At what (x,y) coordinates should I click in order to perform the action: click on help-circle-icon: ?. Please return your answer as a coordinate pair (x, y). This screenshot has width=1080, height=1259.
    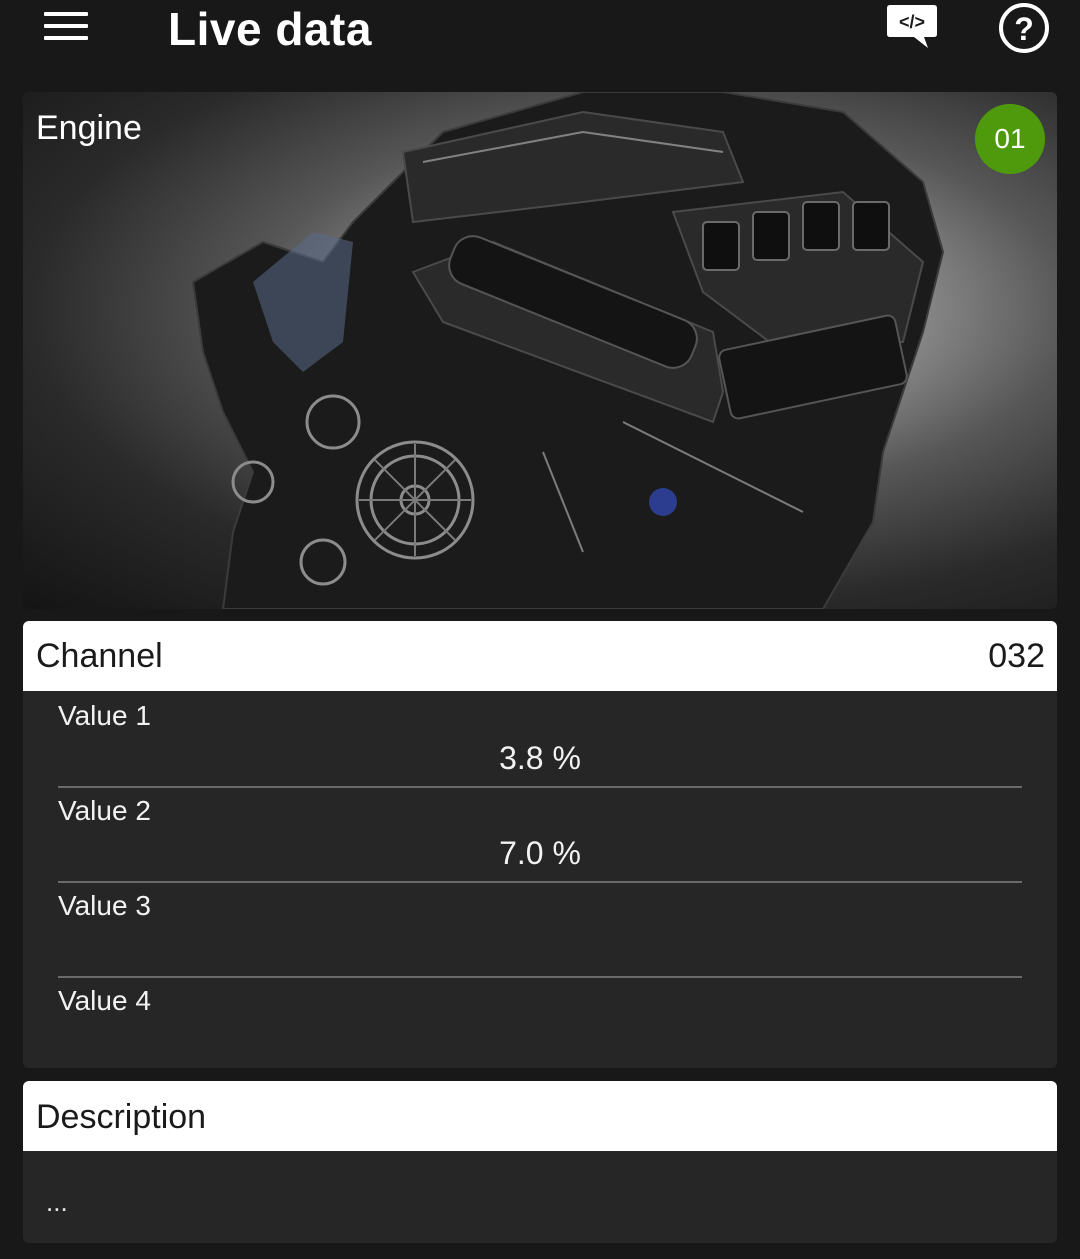
    Looking at the image, I should click on (1024, 28).